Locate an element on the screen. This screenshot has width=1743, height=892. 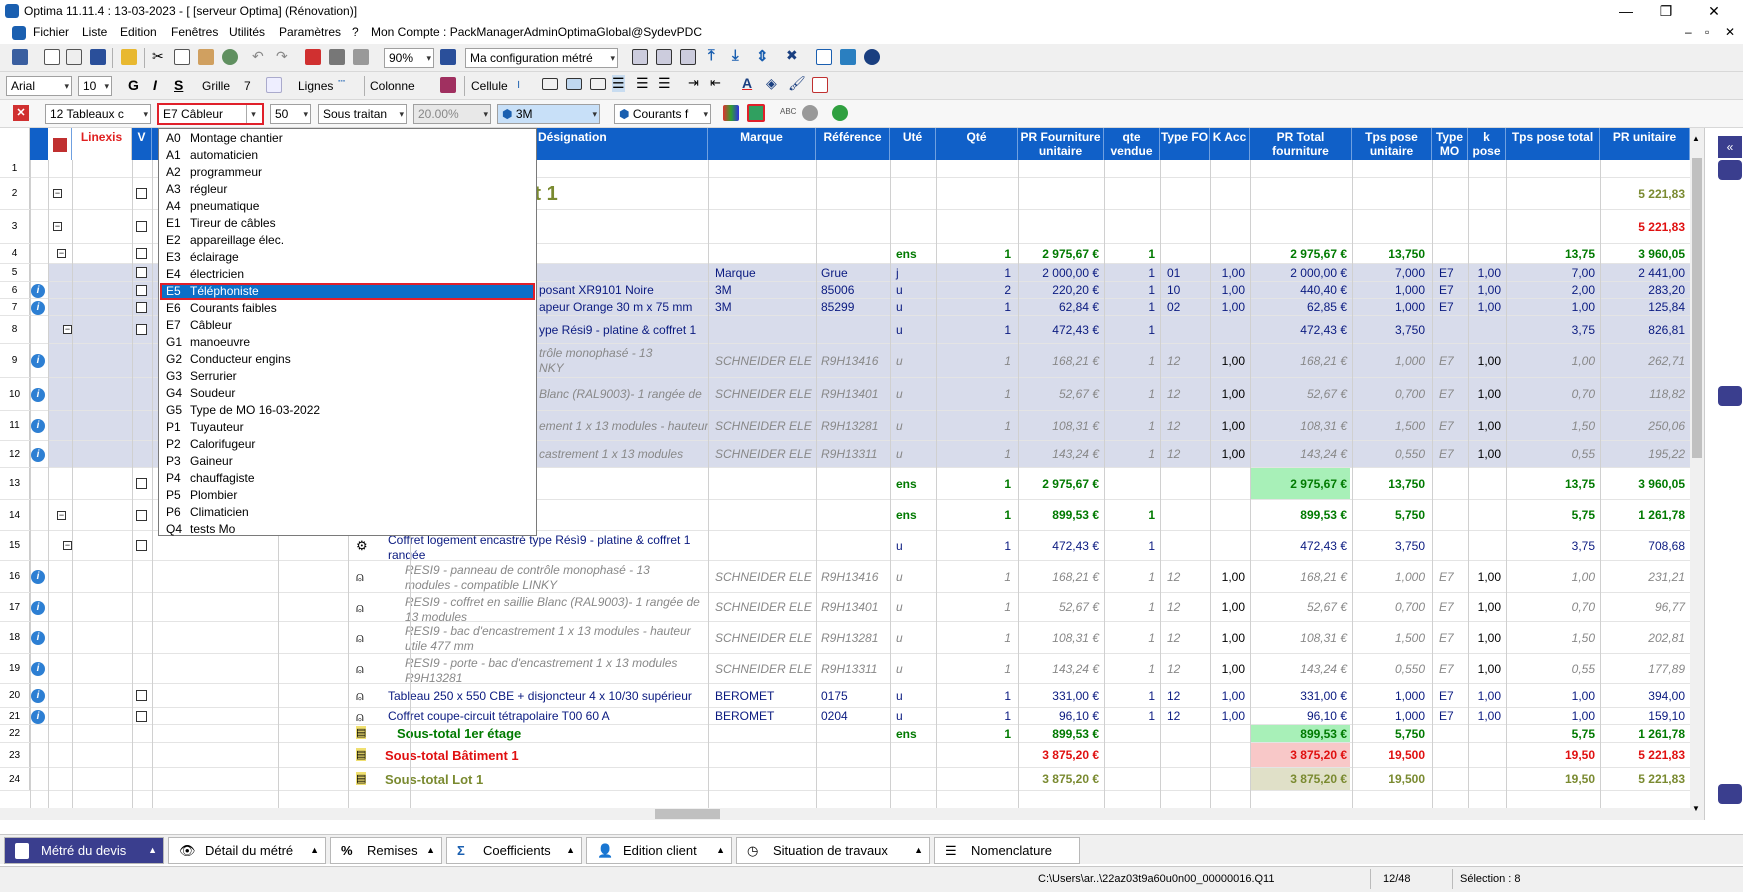
cell-pr: 125,84 is located at coordinates (1644, 307).